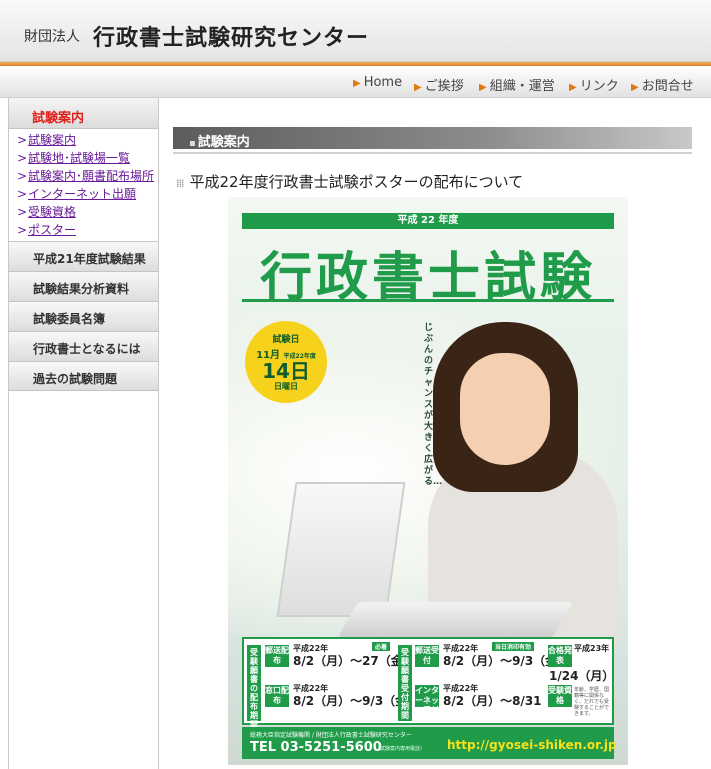 The height and width of the screenshot is (769, 711). What do you see at coordinates (381, 646) in the screenshot?
I see `mail-required-pill: 必着` at bounding box center [381, 646].